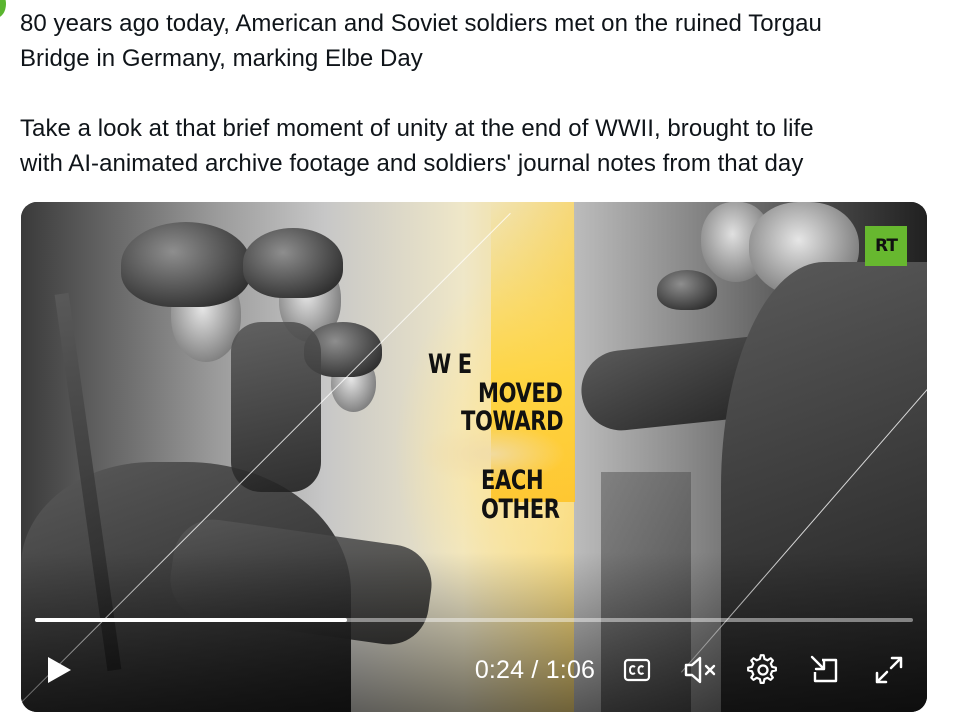 Image resolution: width=957 pixels, height=727 pixels. I want to click on video-progress-fill, so click(191, 620).